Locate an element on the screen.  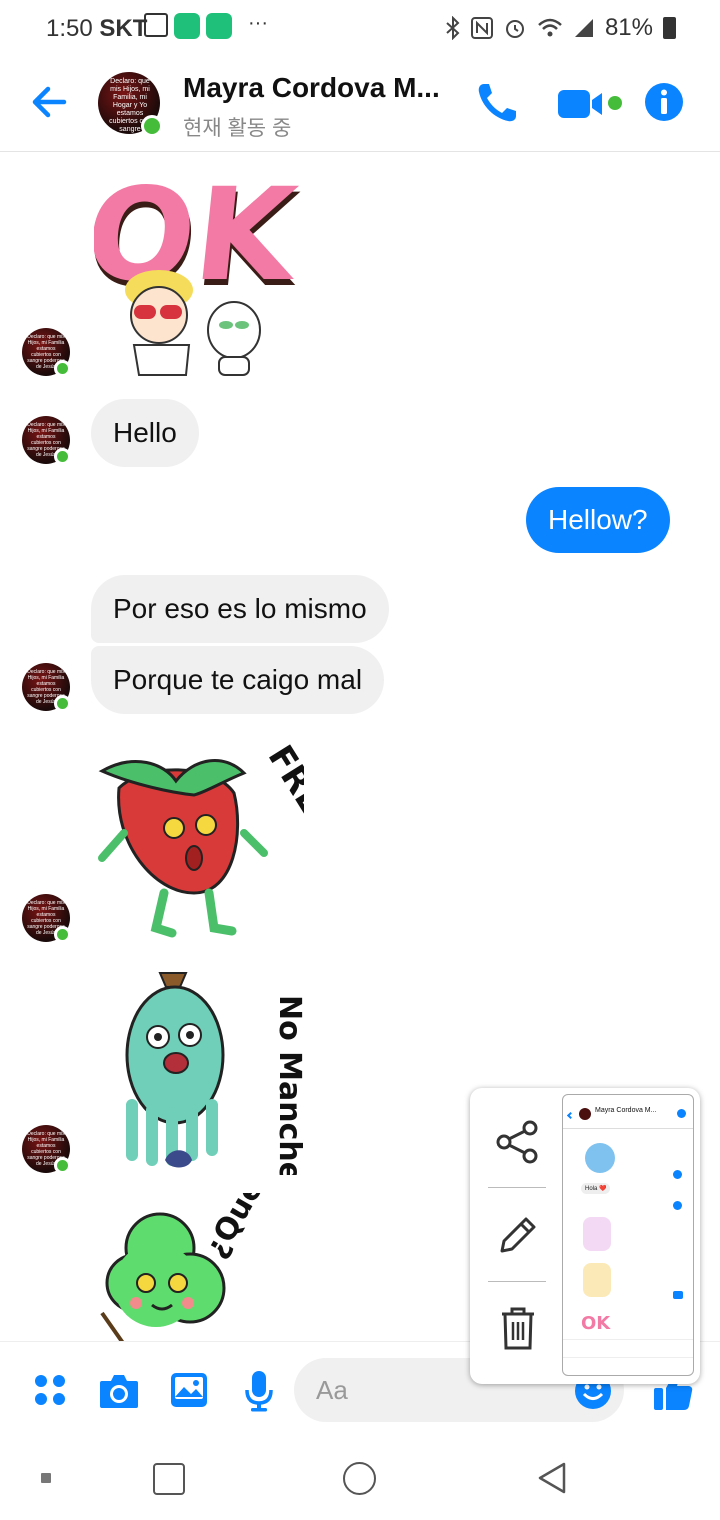
system-navigation-bar is located at coordinates (360, 1480).